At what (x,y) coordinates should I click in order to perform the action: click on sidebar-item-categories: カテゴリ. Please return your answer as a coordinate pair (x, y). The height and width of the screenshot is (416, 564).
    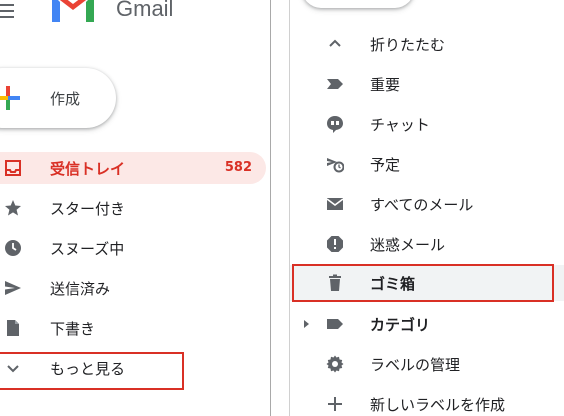
    Looking at the image, I should click on (427, 324).